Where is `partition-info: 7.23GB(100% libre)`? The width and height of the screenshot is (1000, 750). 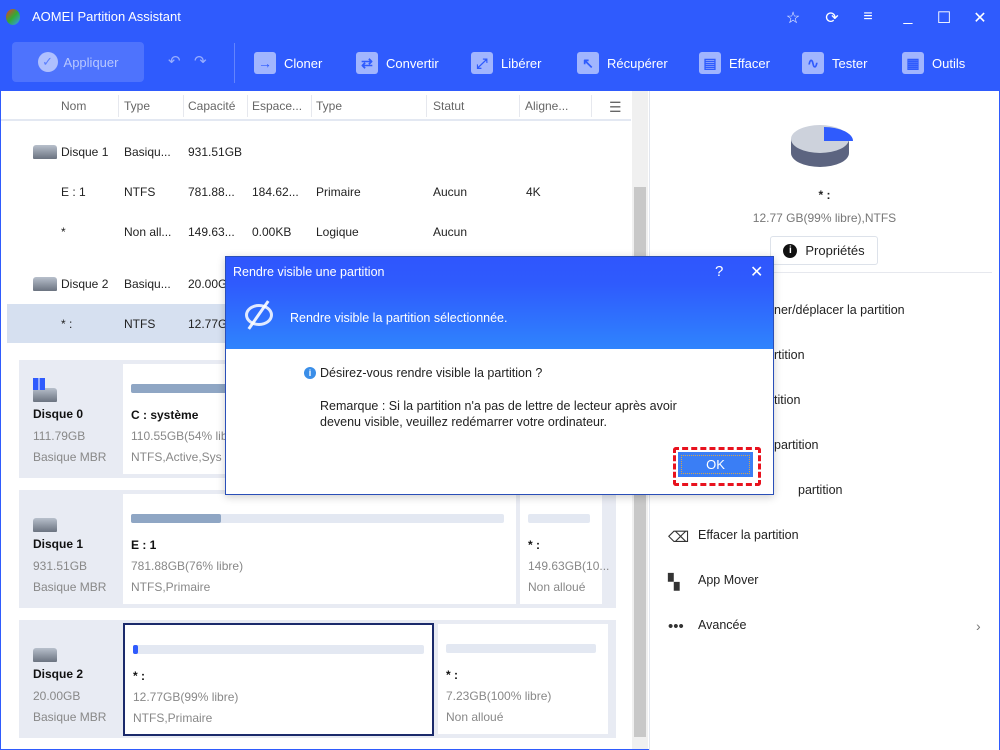
partition-info: 7.23GB(100% libre) is located at coordinates (499, 696).